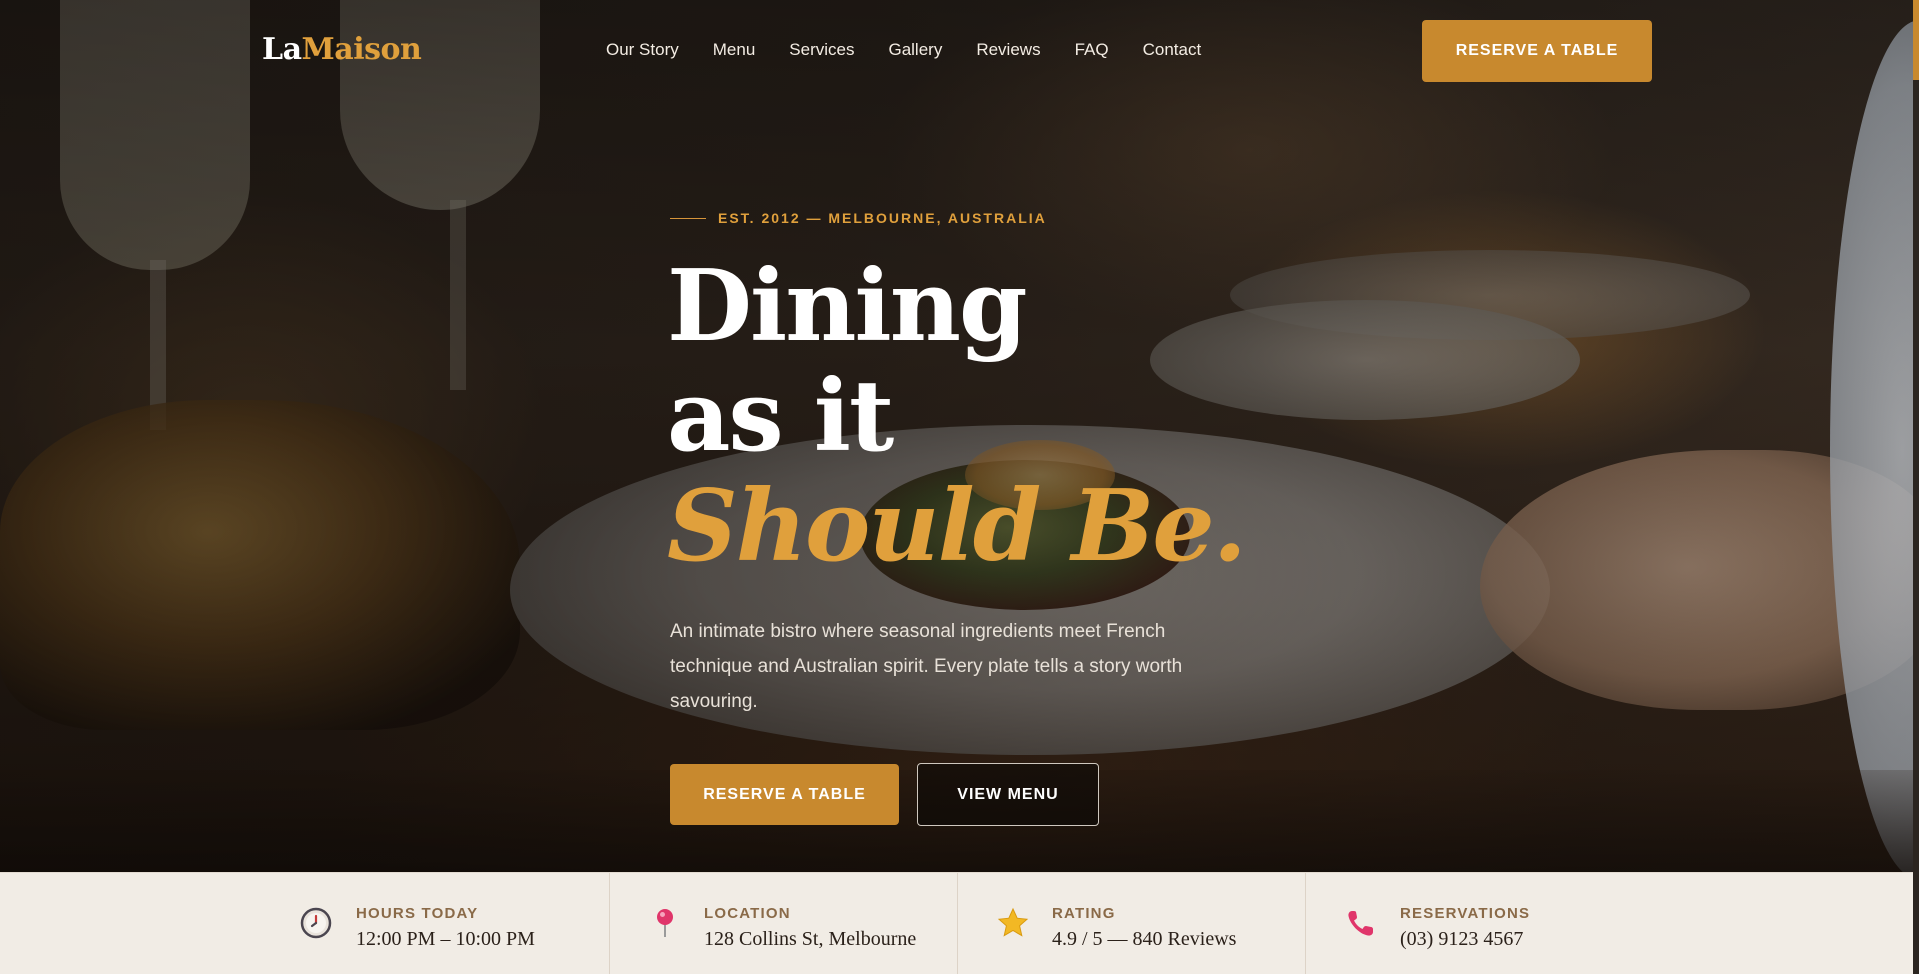 Image resolution: width=1919 pixels, height=974 pixels. Describe the element at coordinates (316, 923) in the screenshot. I see `clock-icon` at that location.